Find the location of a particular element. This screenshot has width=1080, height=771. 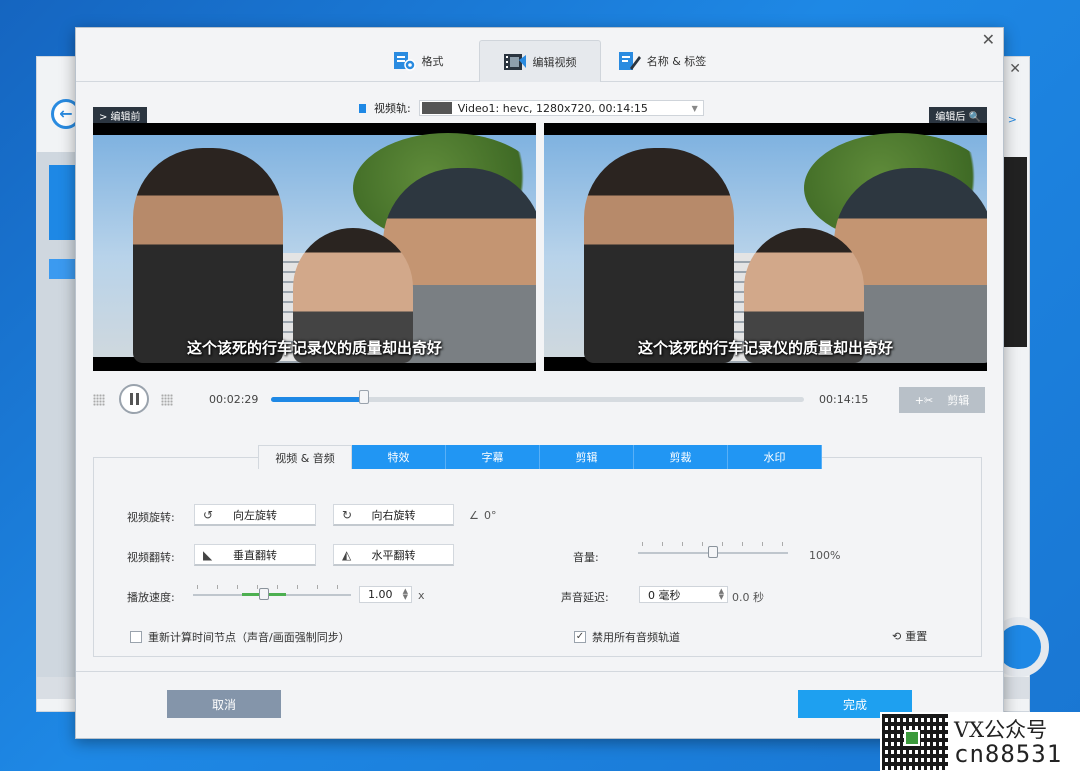

speed-value: 1.00 is located at coordinates (380, 594).